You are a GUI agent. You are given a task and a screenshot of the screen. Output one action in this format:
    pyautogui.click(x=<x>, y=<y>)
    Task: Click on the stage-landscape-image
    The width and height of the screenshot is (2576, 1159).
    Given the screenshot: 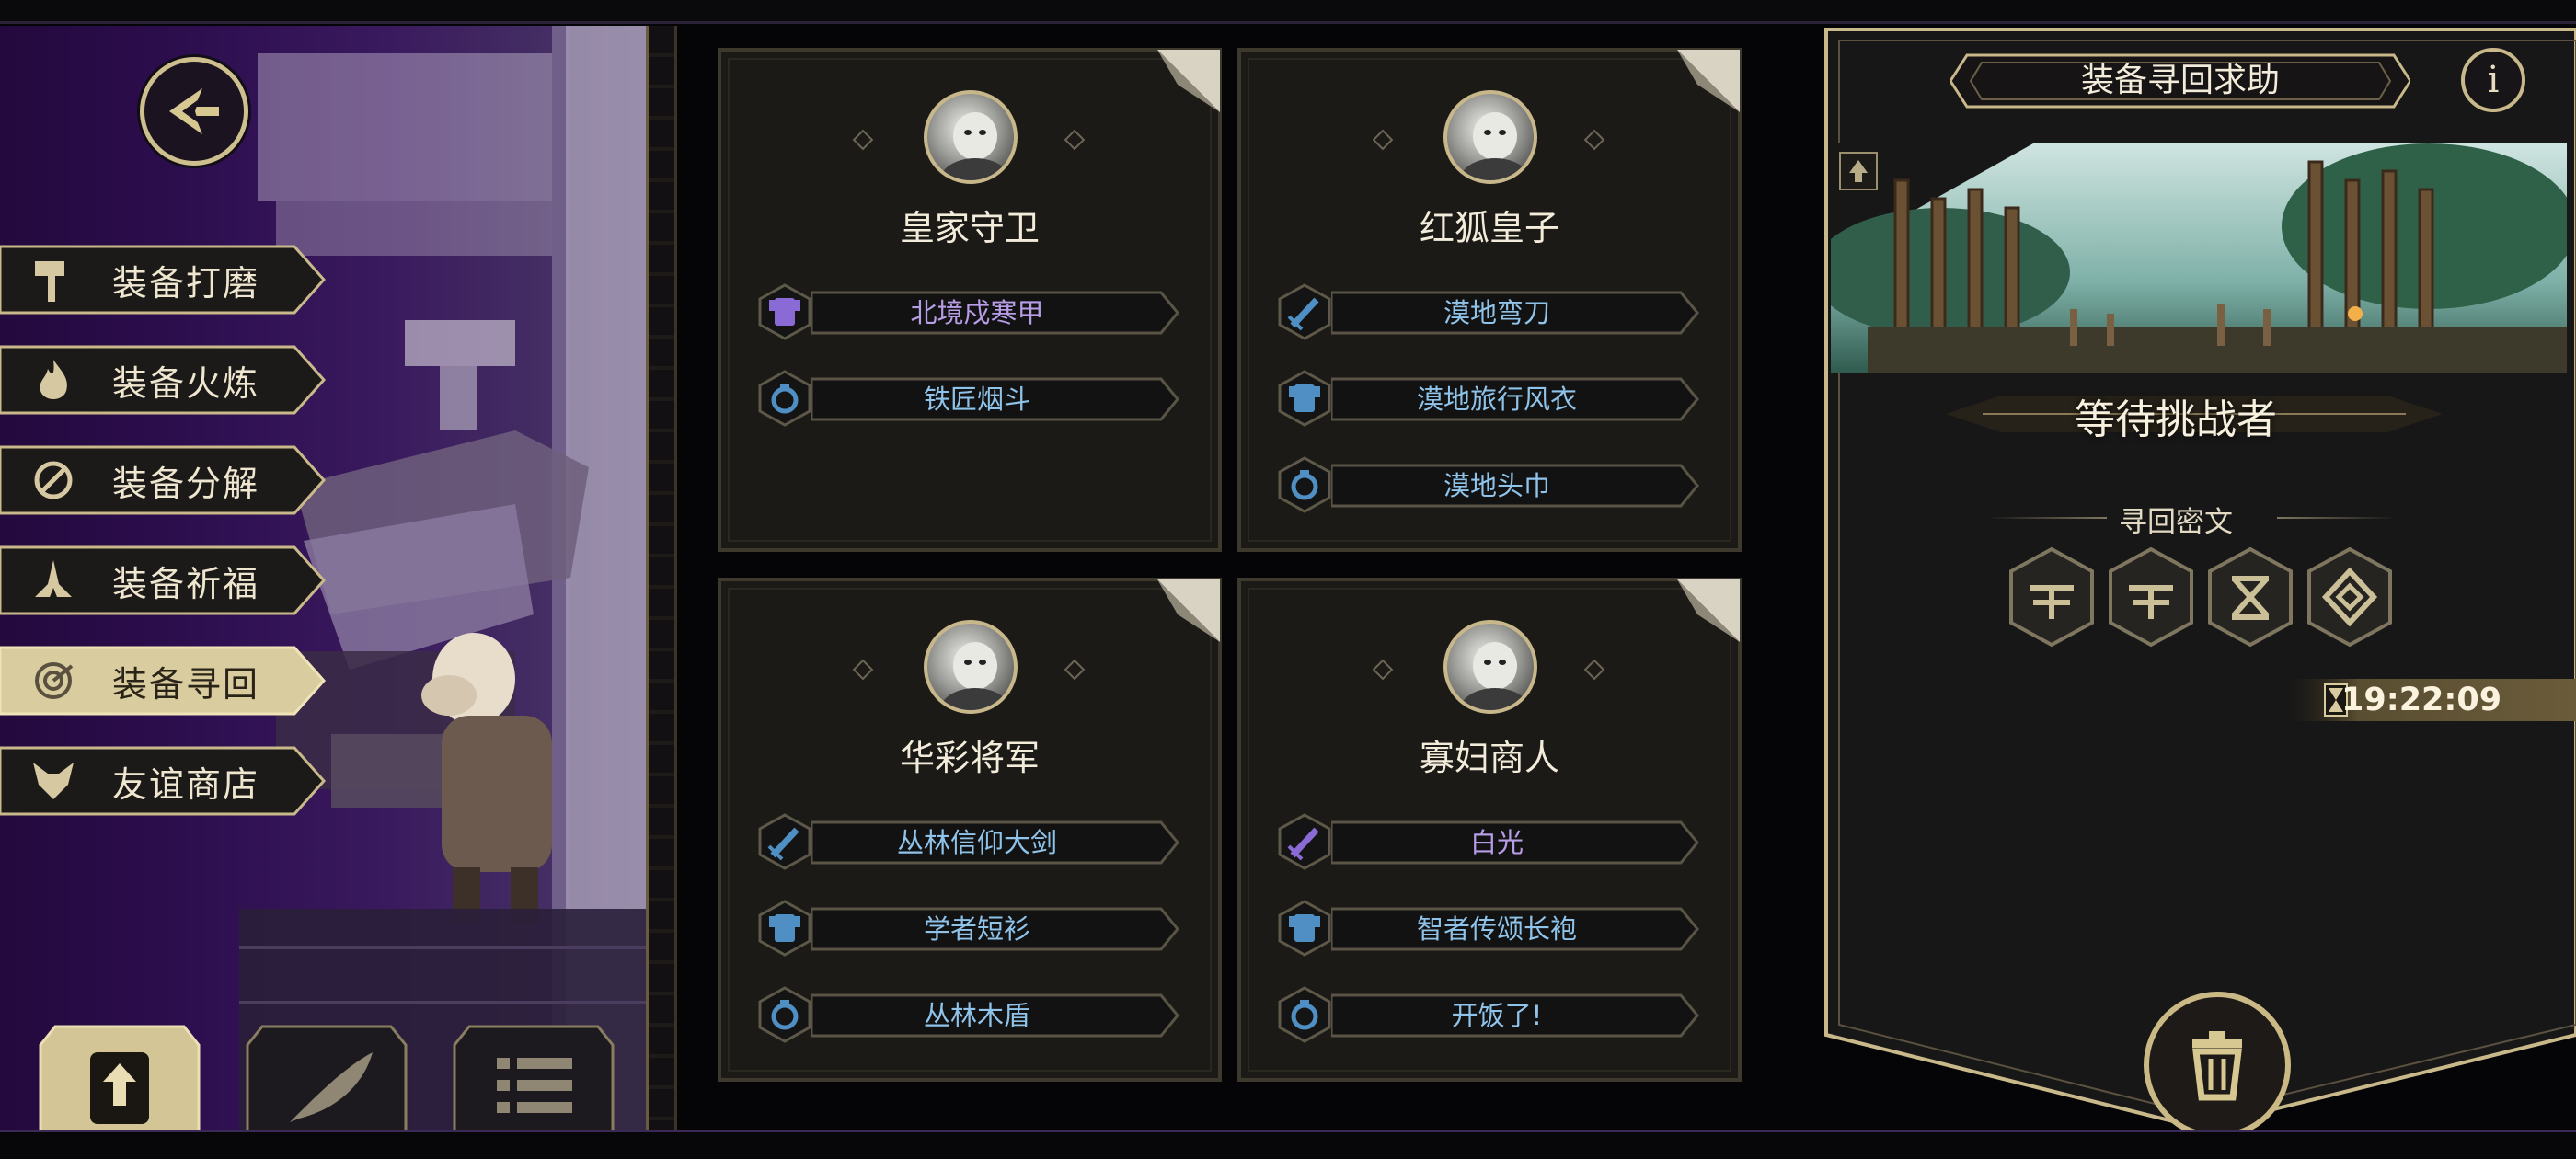 What is the action you would take?
    pyautogui.click(x=2199, y=258)
    